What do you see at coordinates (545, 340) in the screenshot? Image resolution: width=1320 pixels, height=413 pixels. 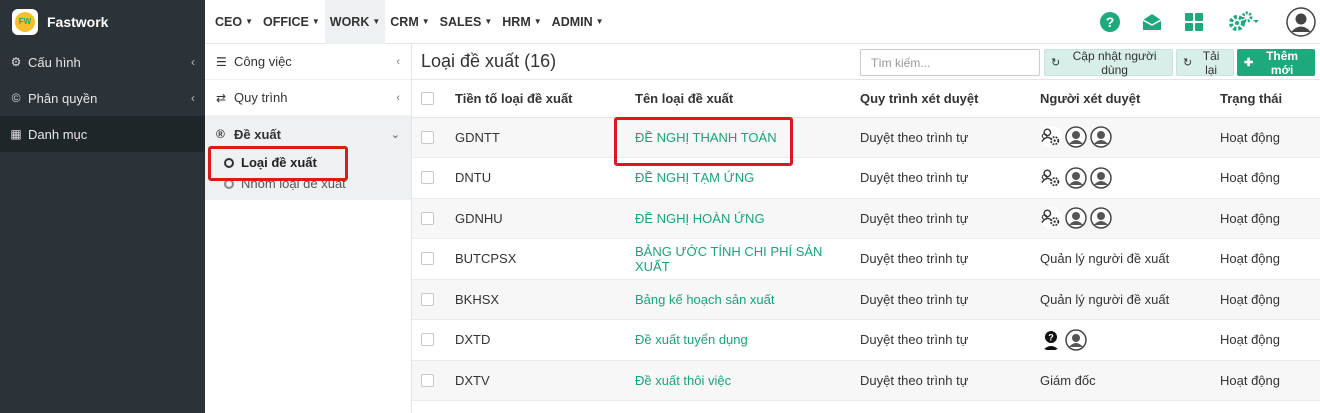 I see `prefix-cell: DXTD` at bounding box center [545, 340].